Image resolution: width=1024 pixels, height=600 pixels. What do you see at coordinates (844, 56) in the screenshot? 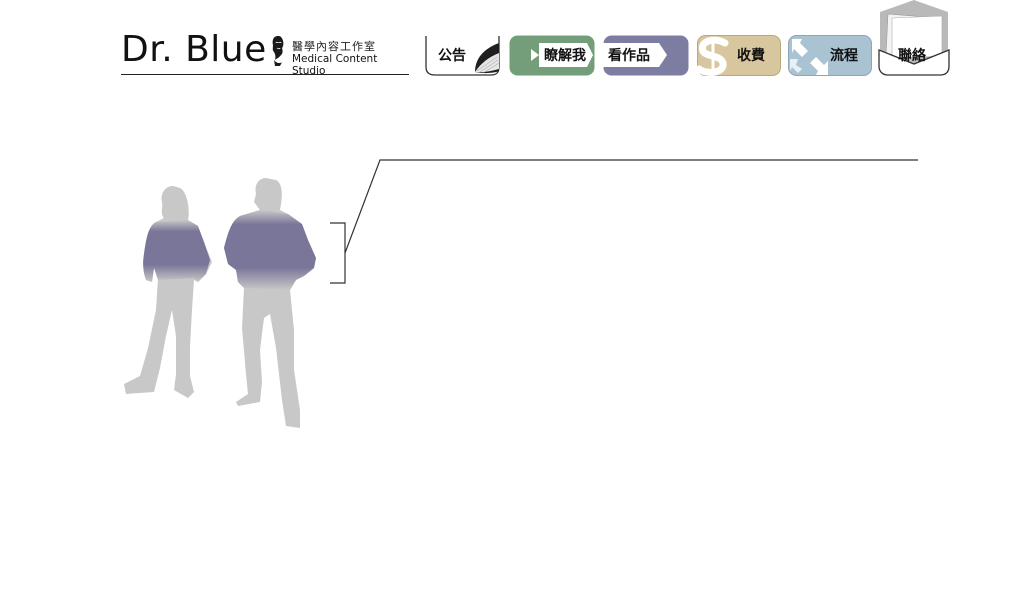
I see `nav-process-label: 流程` at bounding box center [844, 56].